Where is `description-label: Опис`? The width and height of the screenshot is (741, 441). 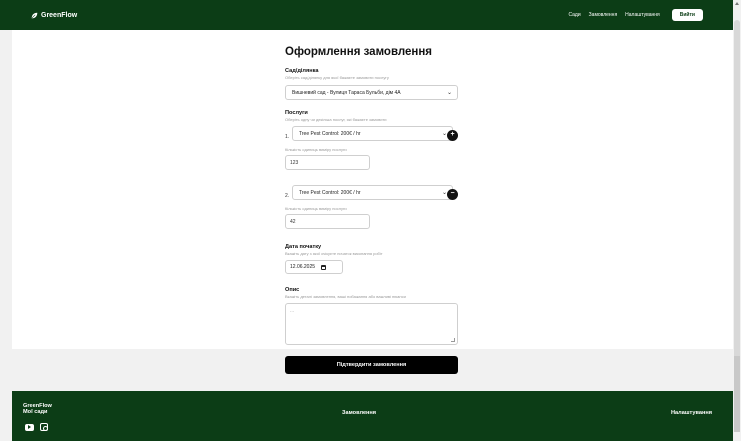 description-label: Опис is located at coordinates (292, 290).